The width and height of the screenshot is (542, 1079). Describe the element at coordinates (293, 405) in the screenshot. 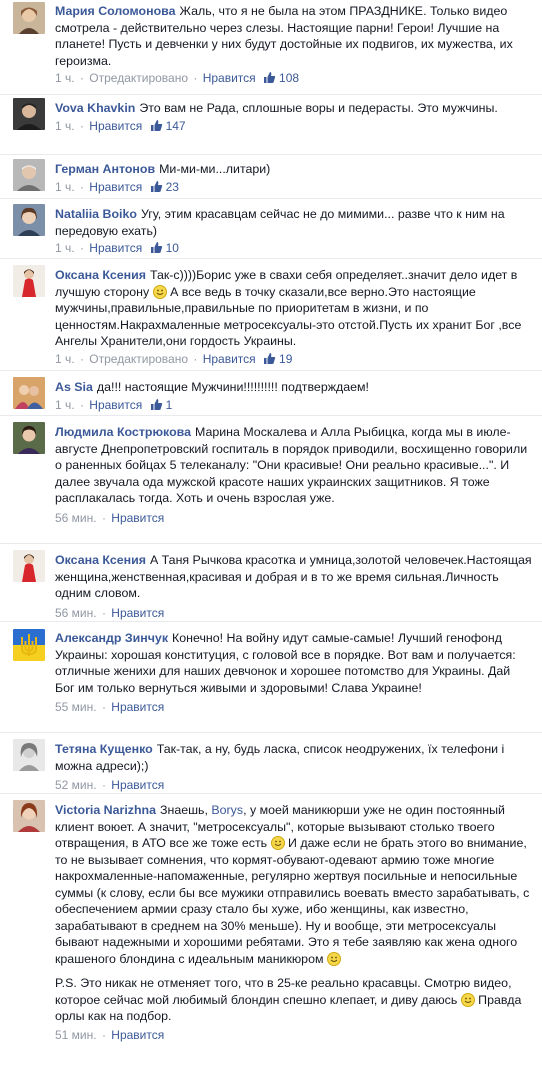

I see `comment-meta: 1 ч. · Нравится 1` at that location.